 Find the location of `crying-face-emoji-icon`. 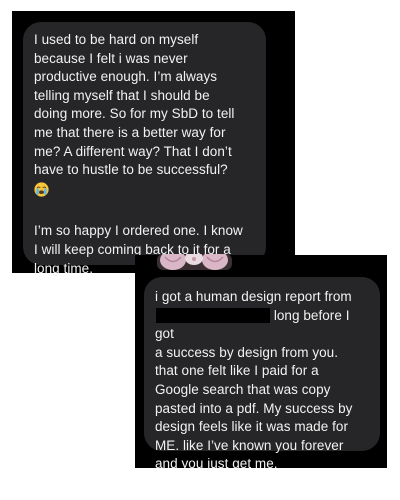

crying-face-emoji-icon is located at coordinates (41, 189).